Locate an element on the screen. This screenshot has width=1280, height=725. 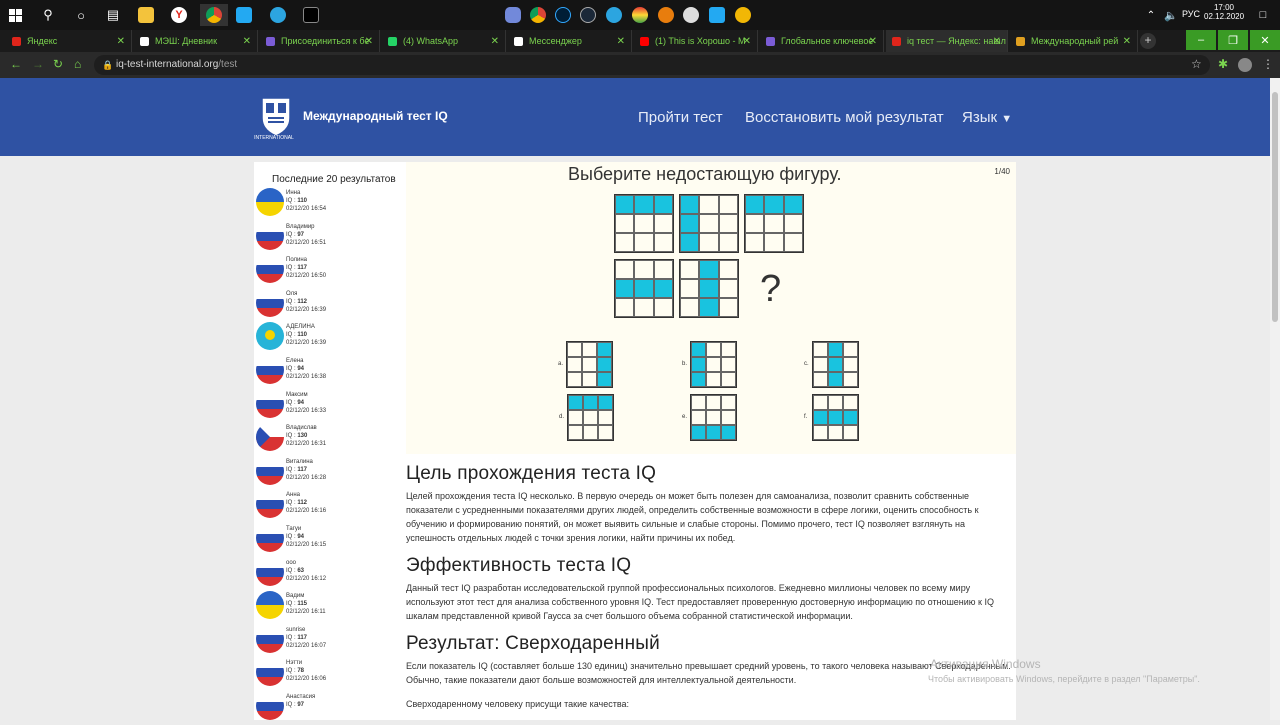
browser-tab: Мессенджер ✕ is located at coordinates (570, 41).